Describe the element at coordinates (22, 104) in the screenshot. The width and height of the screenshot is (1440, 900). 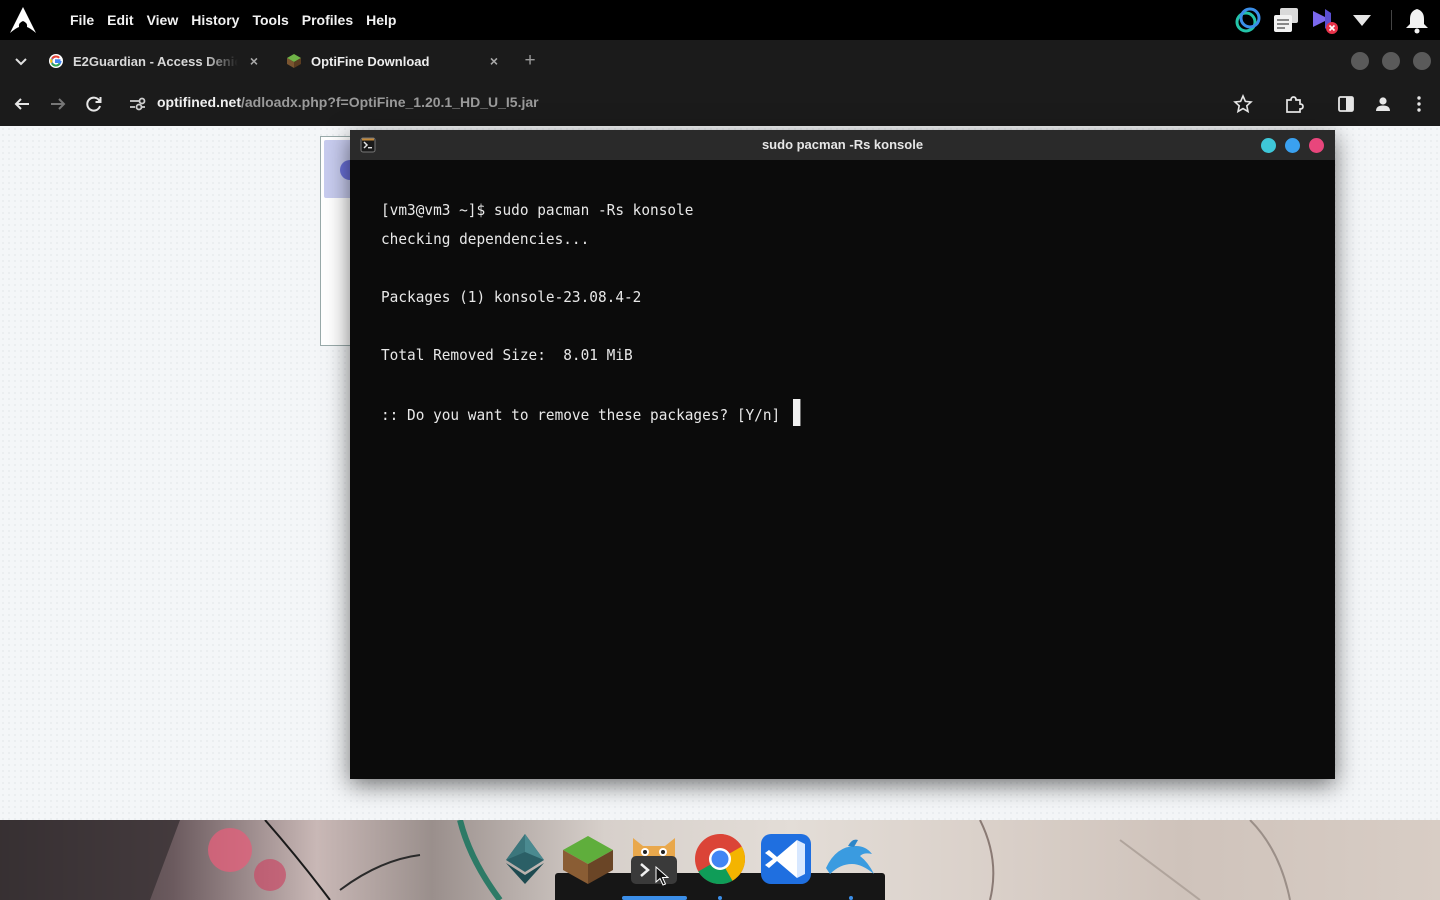
I see `back-arrow-icon` at that location.